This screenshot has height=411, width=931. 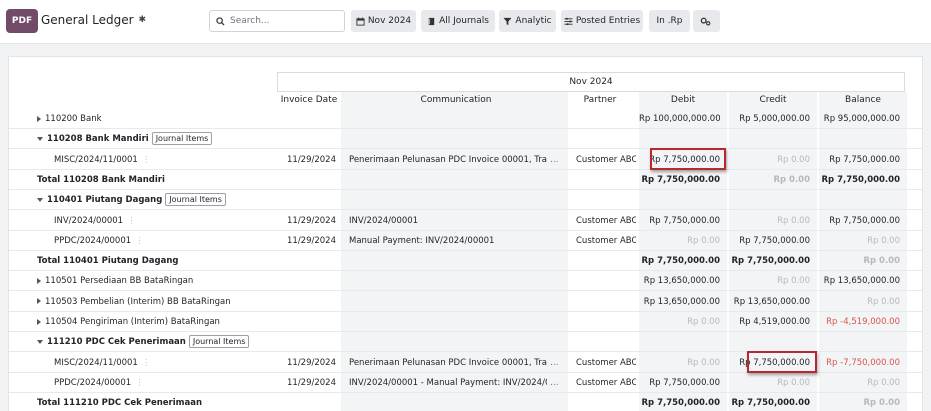 What do you see at coordinates (863, 362) in the screenshot?
I see `balance-cell: Rp -7,750,000.00` at bounding box center [863, 362].